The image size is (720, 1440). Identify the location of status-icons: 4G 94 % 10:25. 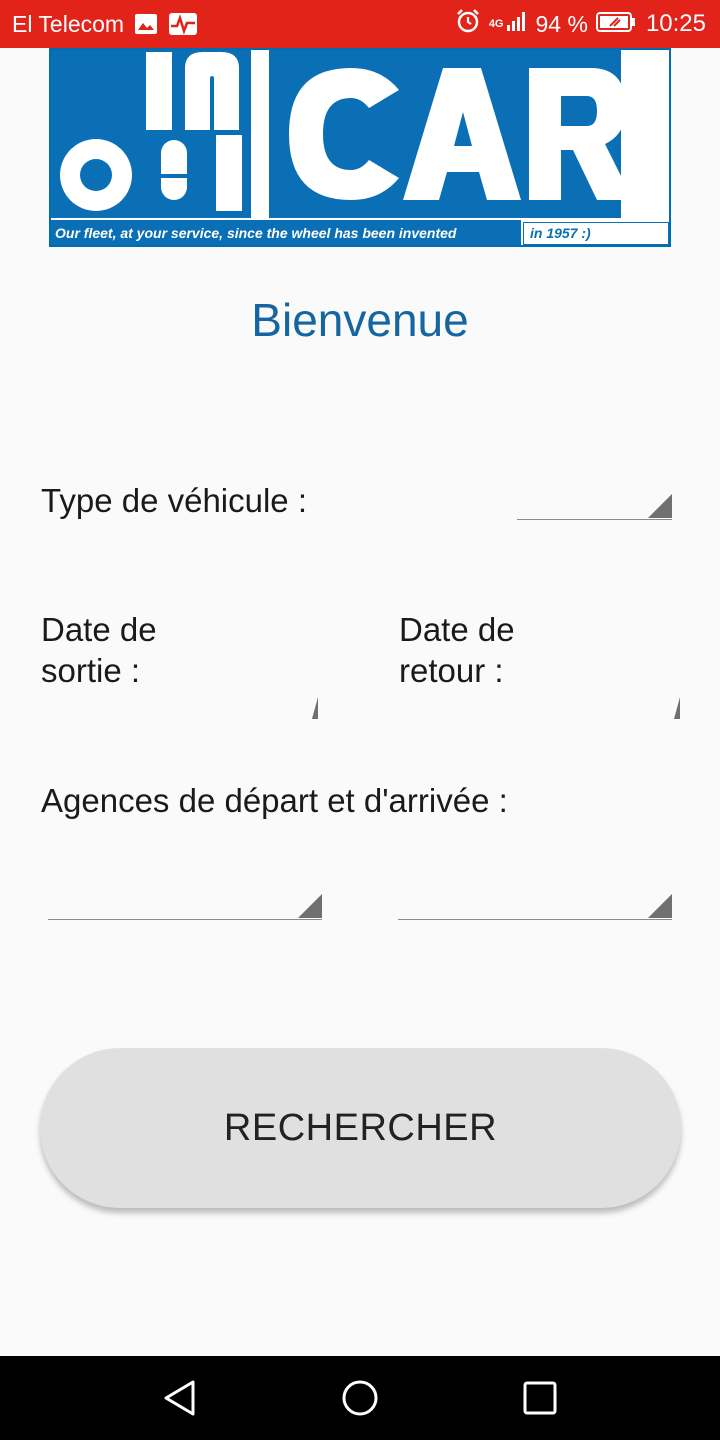
(576, 24).